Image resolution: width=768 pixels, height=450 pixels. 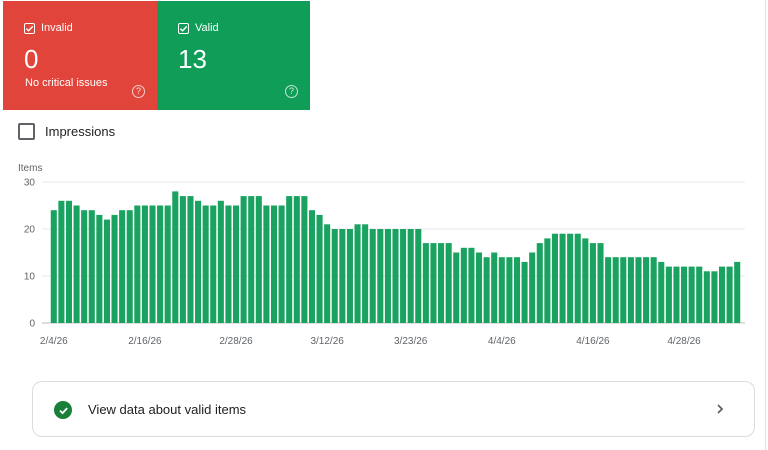 I want to click on view-valid-items-card: View data about valid items, so click(x=393, y=409).